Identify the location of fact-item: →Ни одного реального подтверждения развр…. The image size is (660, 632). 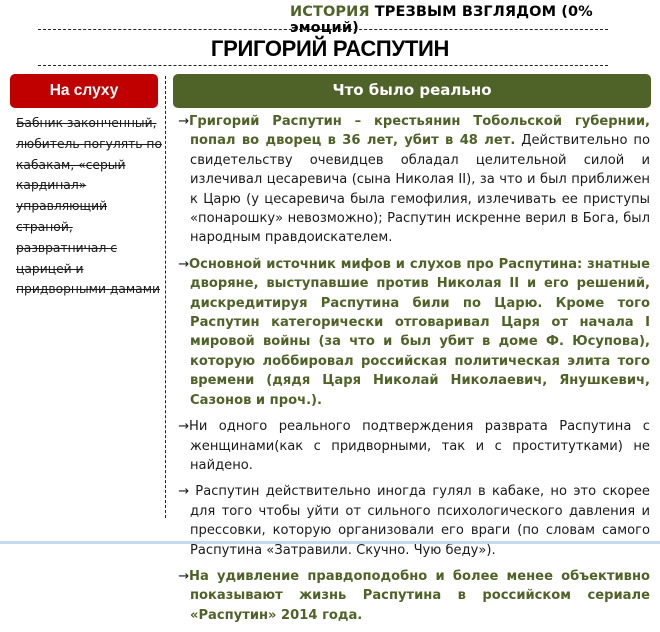
(414, 446).